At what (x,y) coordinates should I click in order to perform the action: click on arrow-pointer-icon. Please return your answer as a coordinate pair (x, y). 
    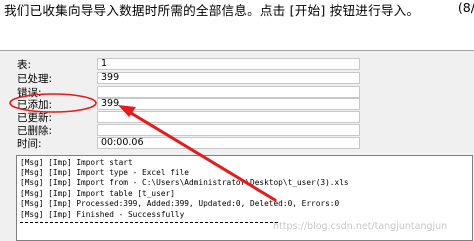
    Looking at the image, I should click on (197, 153).